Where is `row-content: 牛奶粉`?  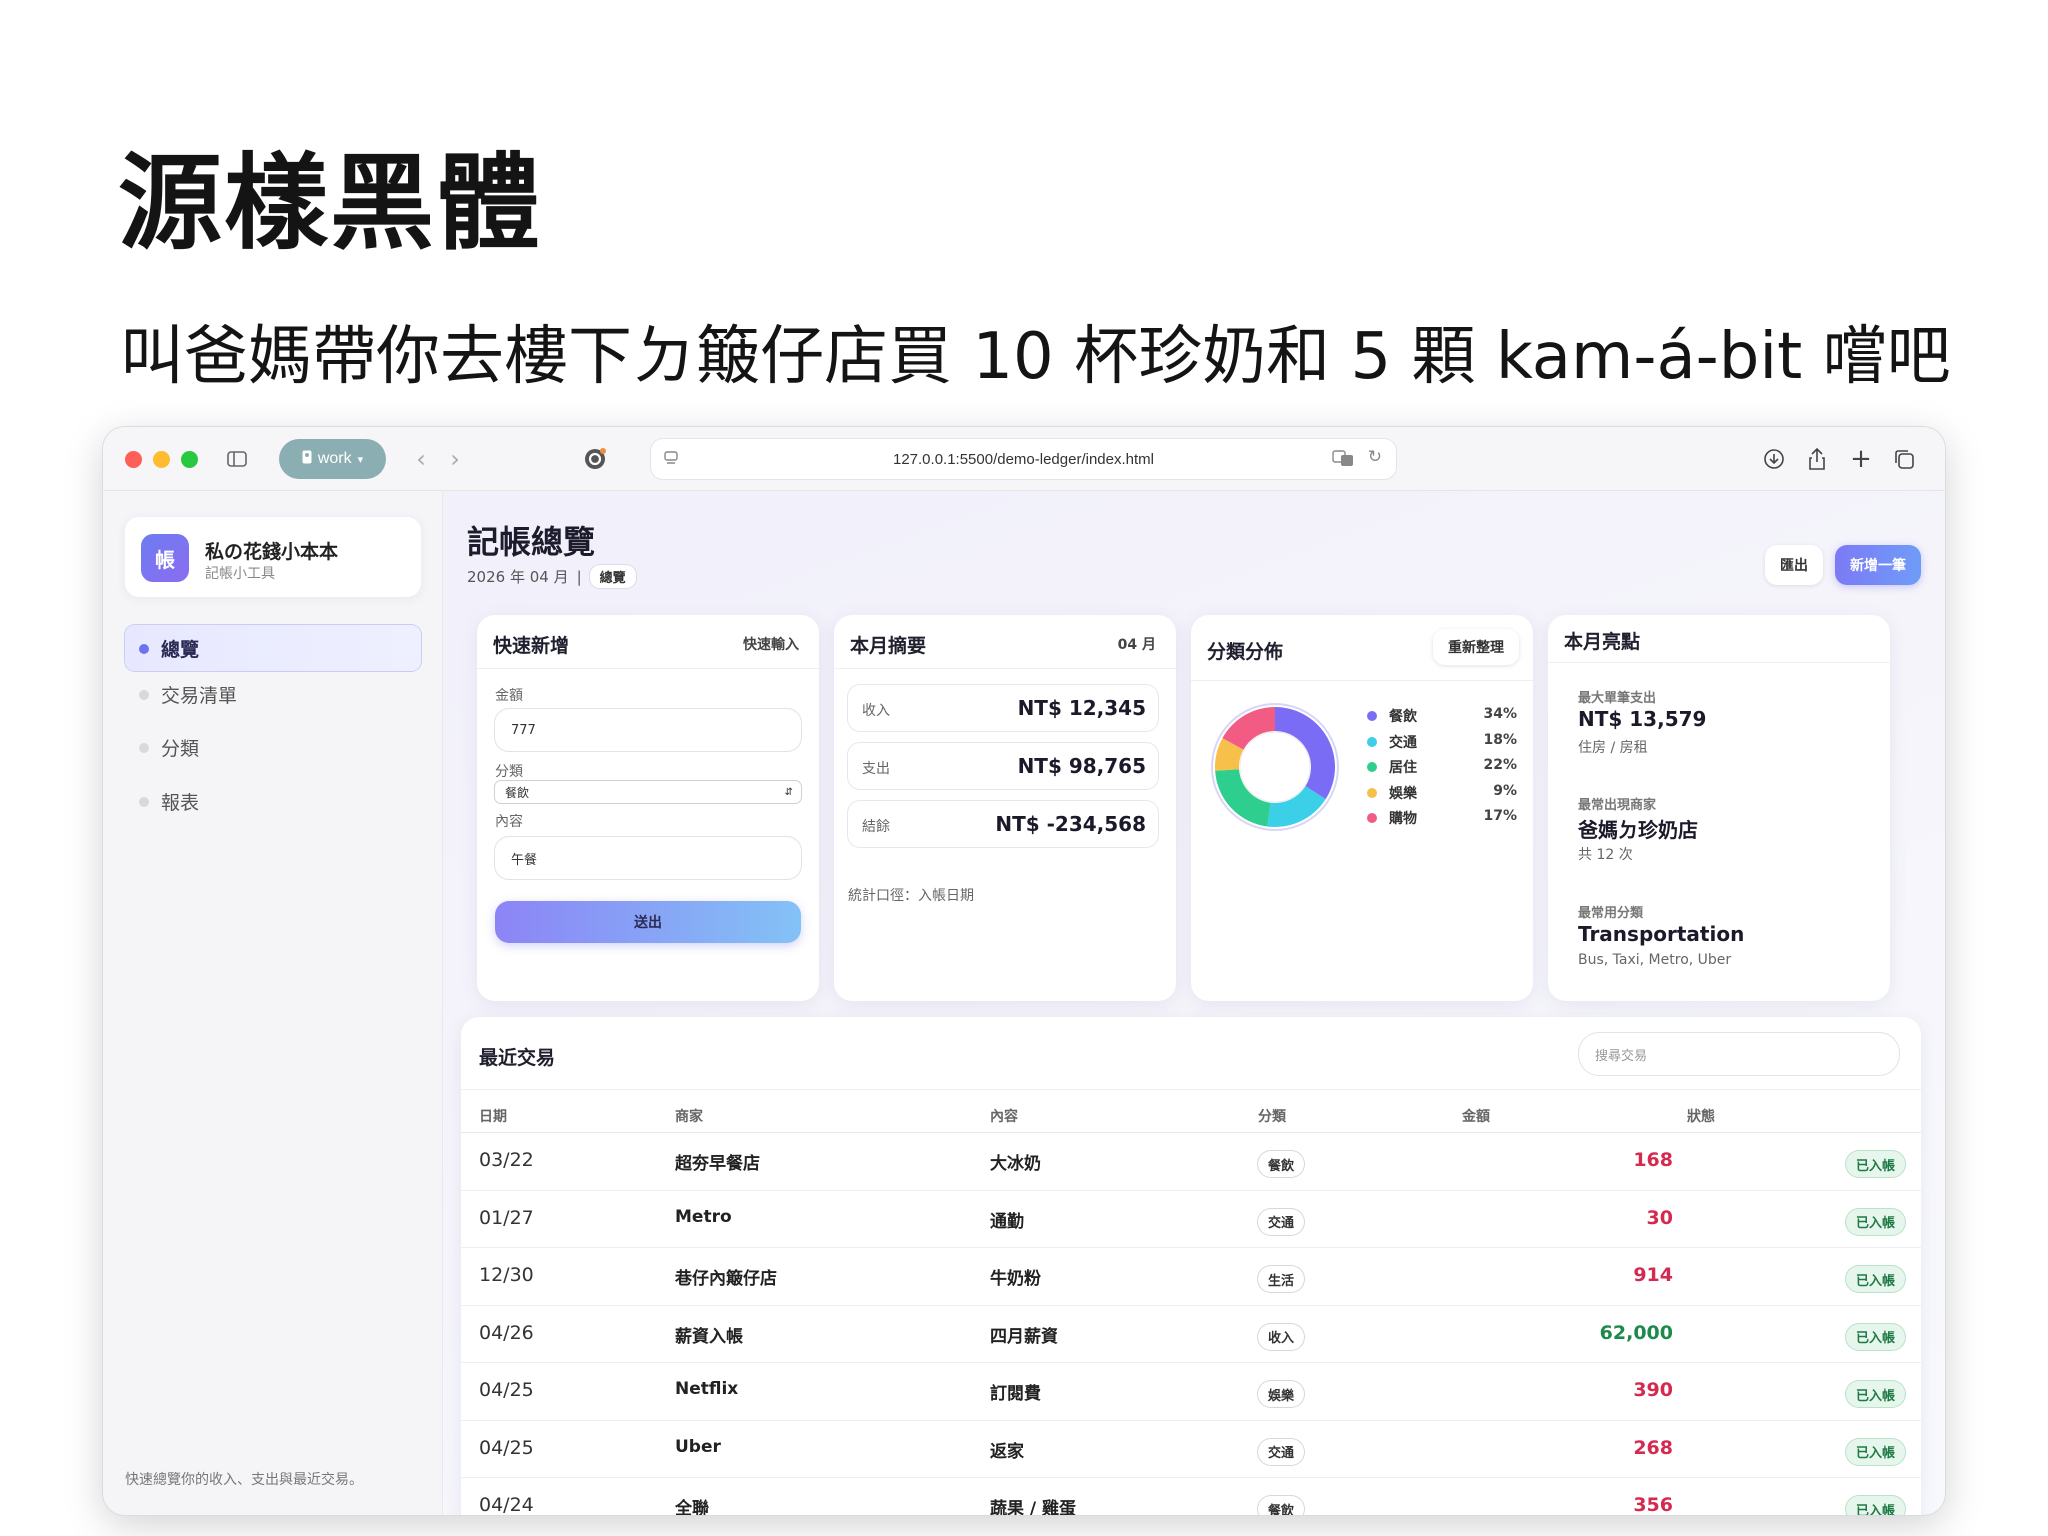
row-content: 牛奶粉 is located at coordinates (1015, 1279).